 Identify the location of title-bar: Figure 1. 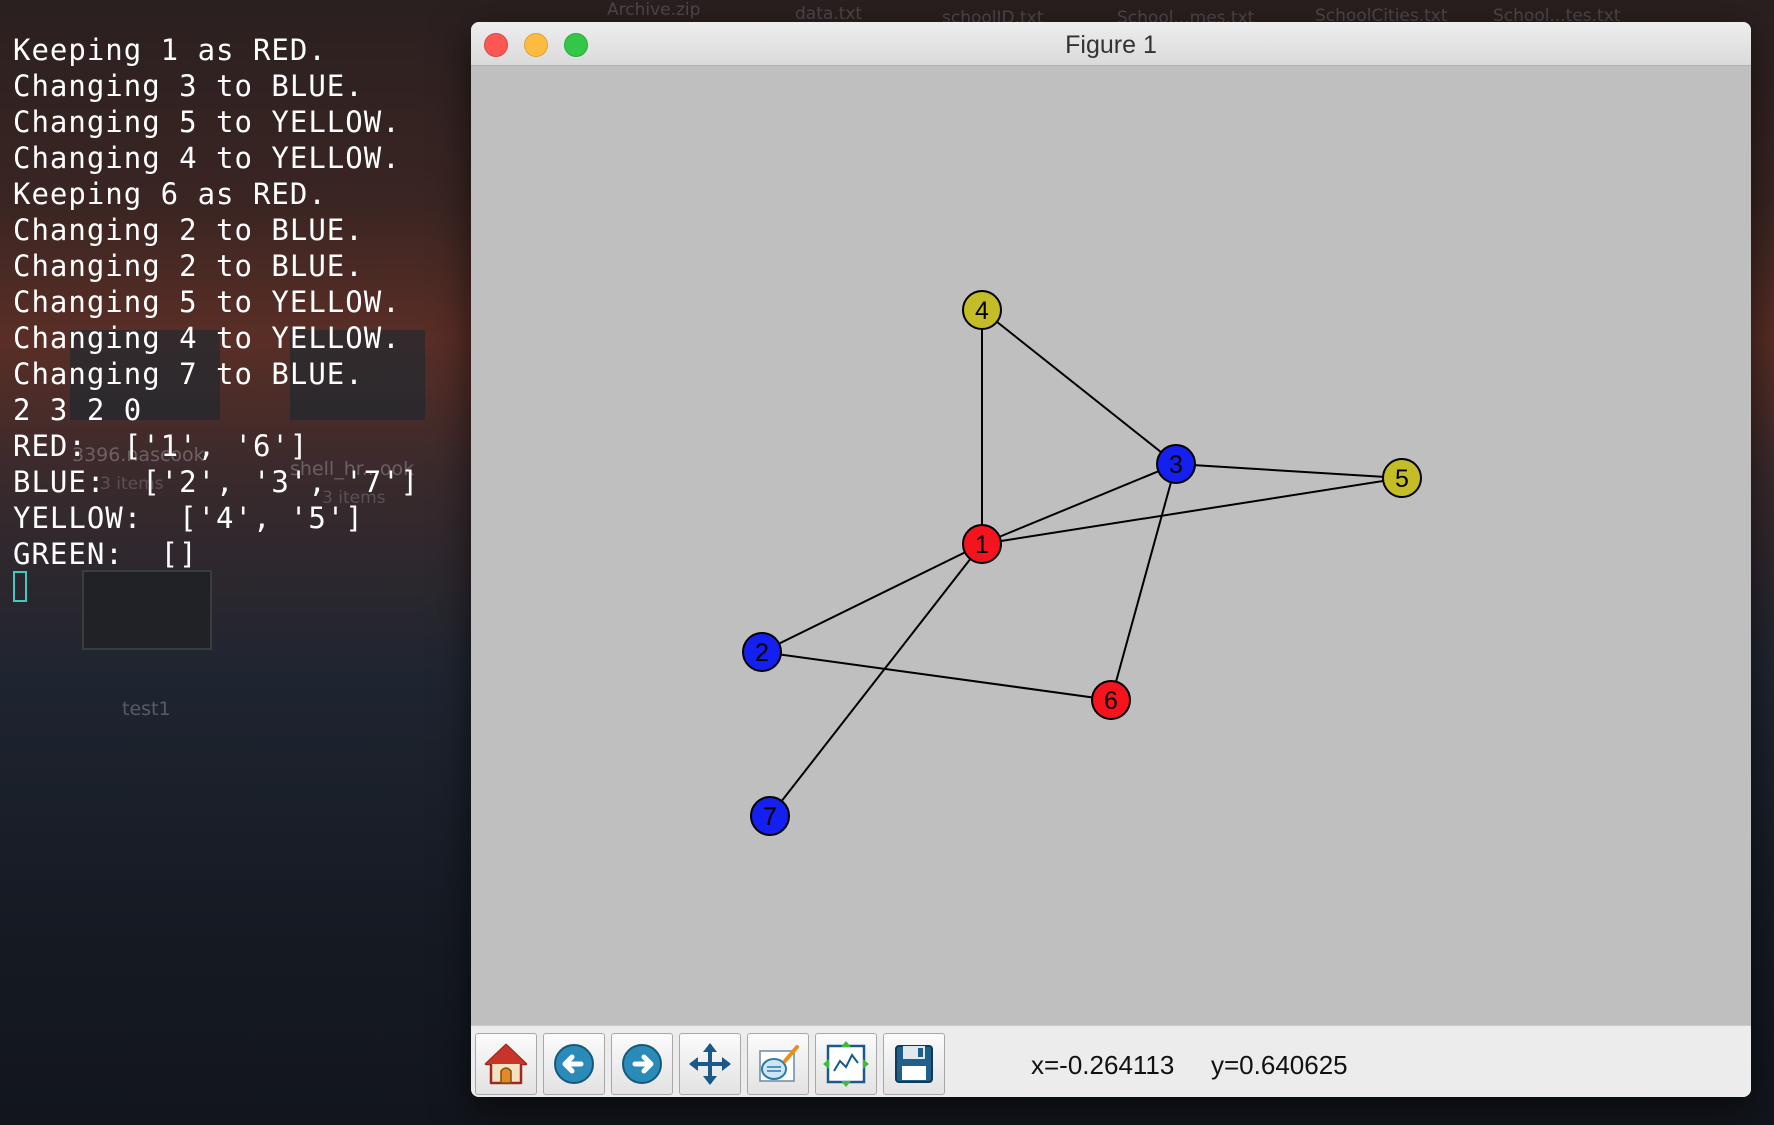
(1111, 44).